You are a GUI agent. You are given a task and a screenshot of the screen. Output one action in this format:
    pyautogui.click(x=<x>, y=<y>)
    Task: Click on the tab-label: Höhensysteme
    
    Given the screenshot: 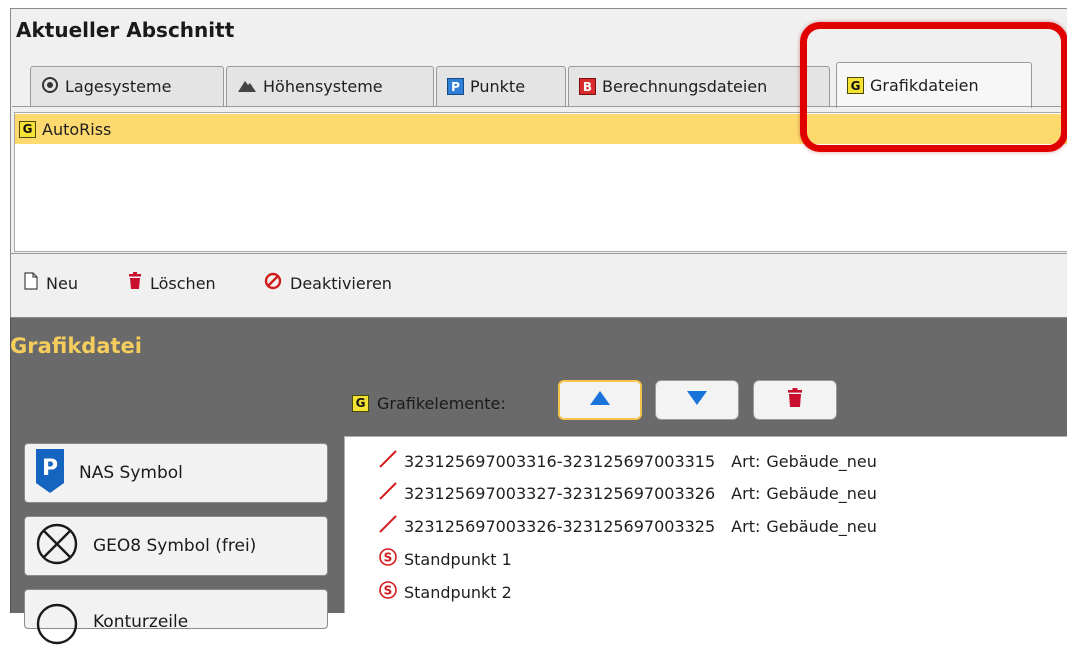 What is the action you would take?
    pyautogui.click(x=323, y=86)
    